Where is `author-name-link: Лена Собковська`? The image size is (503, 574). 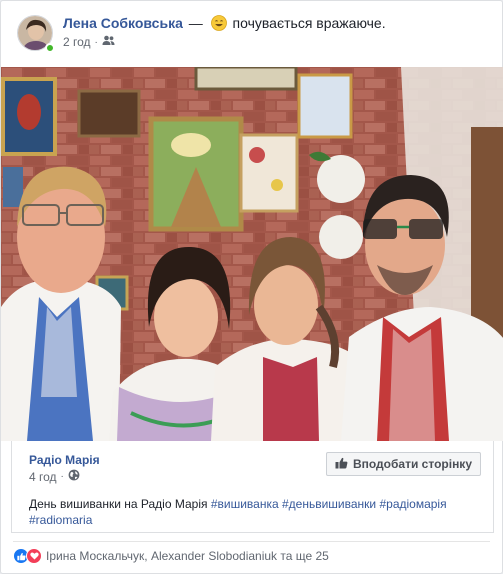
author-name-link: Лена Собковська is located at coordinates (123, 23).